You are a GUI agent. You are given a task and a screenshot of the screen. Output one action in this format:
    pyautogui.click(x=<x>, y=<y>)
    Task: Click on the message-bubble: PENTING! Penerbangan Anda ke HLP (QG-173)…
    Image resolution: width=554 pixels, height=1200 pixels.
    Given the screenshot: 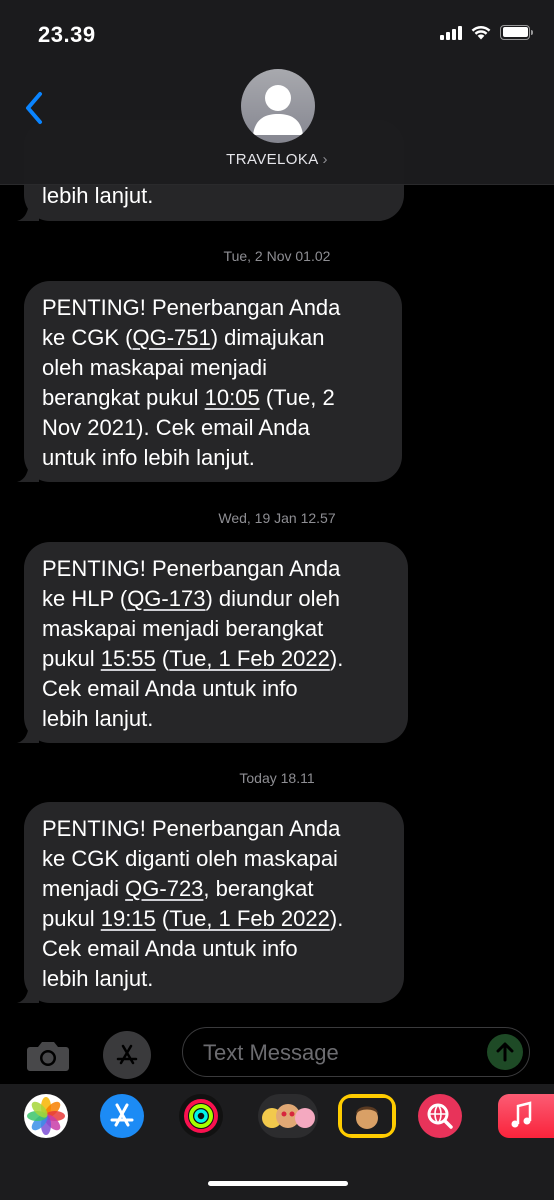 What is the action you would take?
    pyautogui.click(x=212, y=642)
    